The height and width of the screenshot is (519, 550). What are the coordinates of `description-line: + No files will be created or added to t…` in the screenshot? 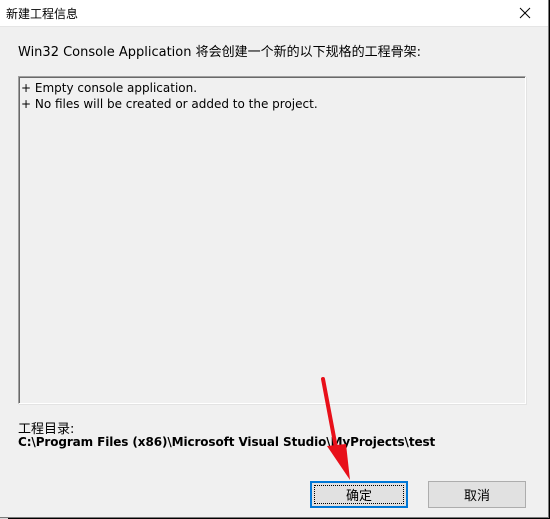 It's located at (169, 104).